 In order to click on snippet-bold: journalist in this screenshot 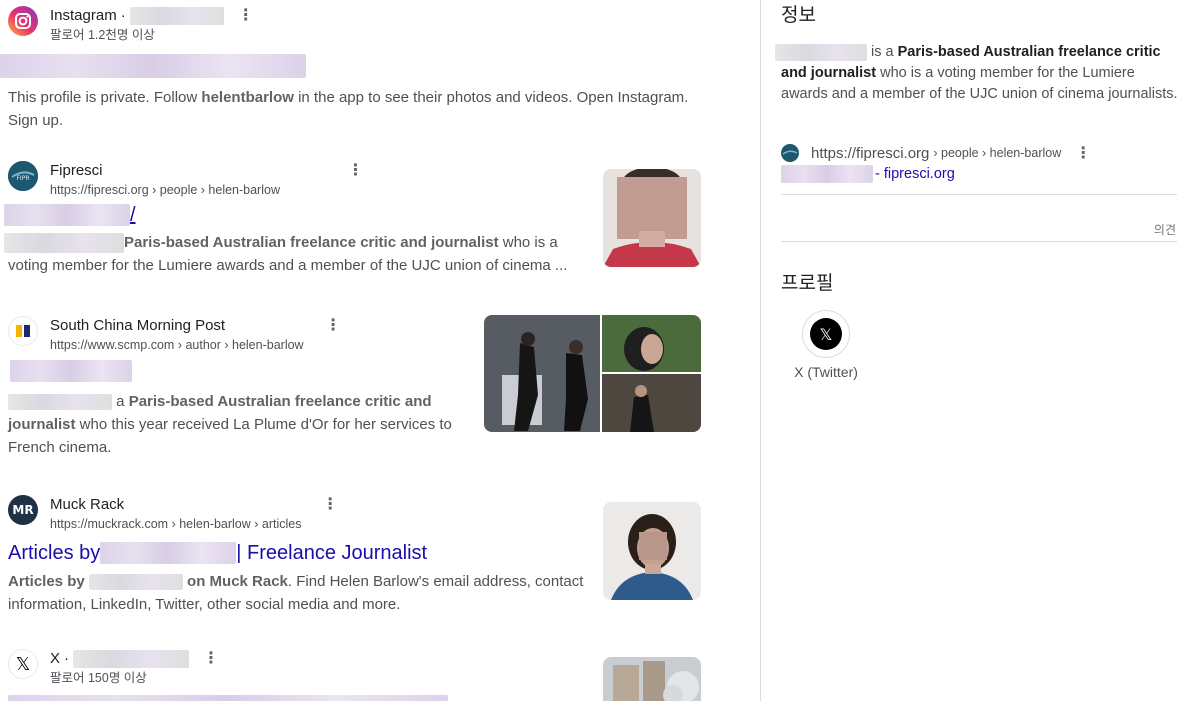, I will do `click(42, 424)`.